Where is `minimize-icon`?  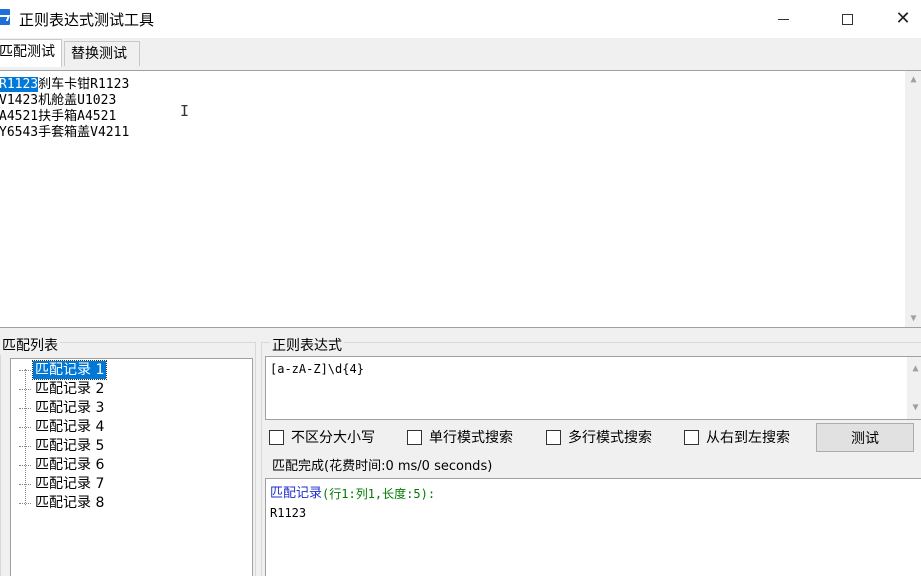
minimize-icon is located at coordinates (783, 19).